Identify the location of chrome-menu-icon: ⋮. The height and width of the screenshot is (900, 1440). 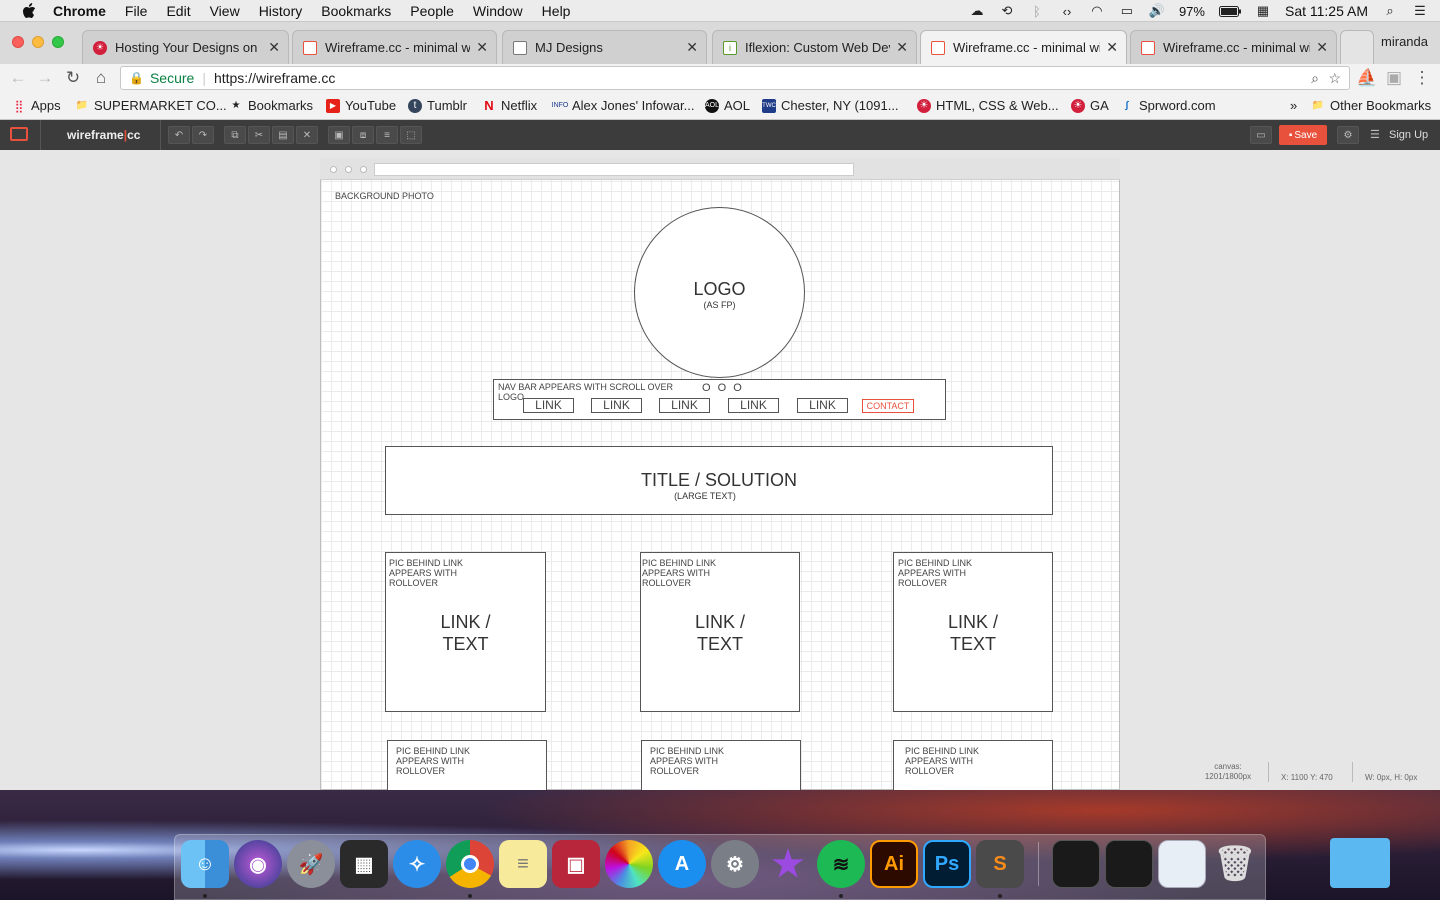
(1422, 78).